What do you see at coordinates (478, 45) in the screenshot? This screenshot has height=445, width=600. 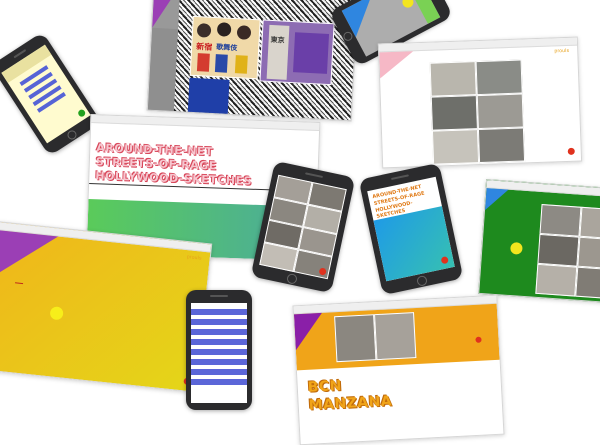 I see `browser-toolbar` at bounding box center [478, 45].